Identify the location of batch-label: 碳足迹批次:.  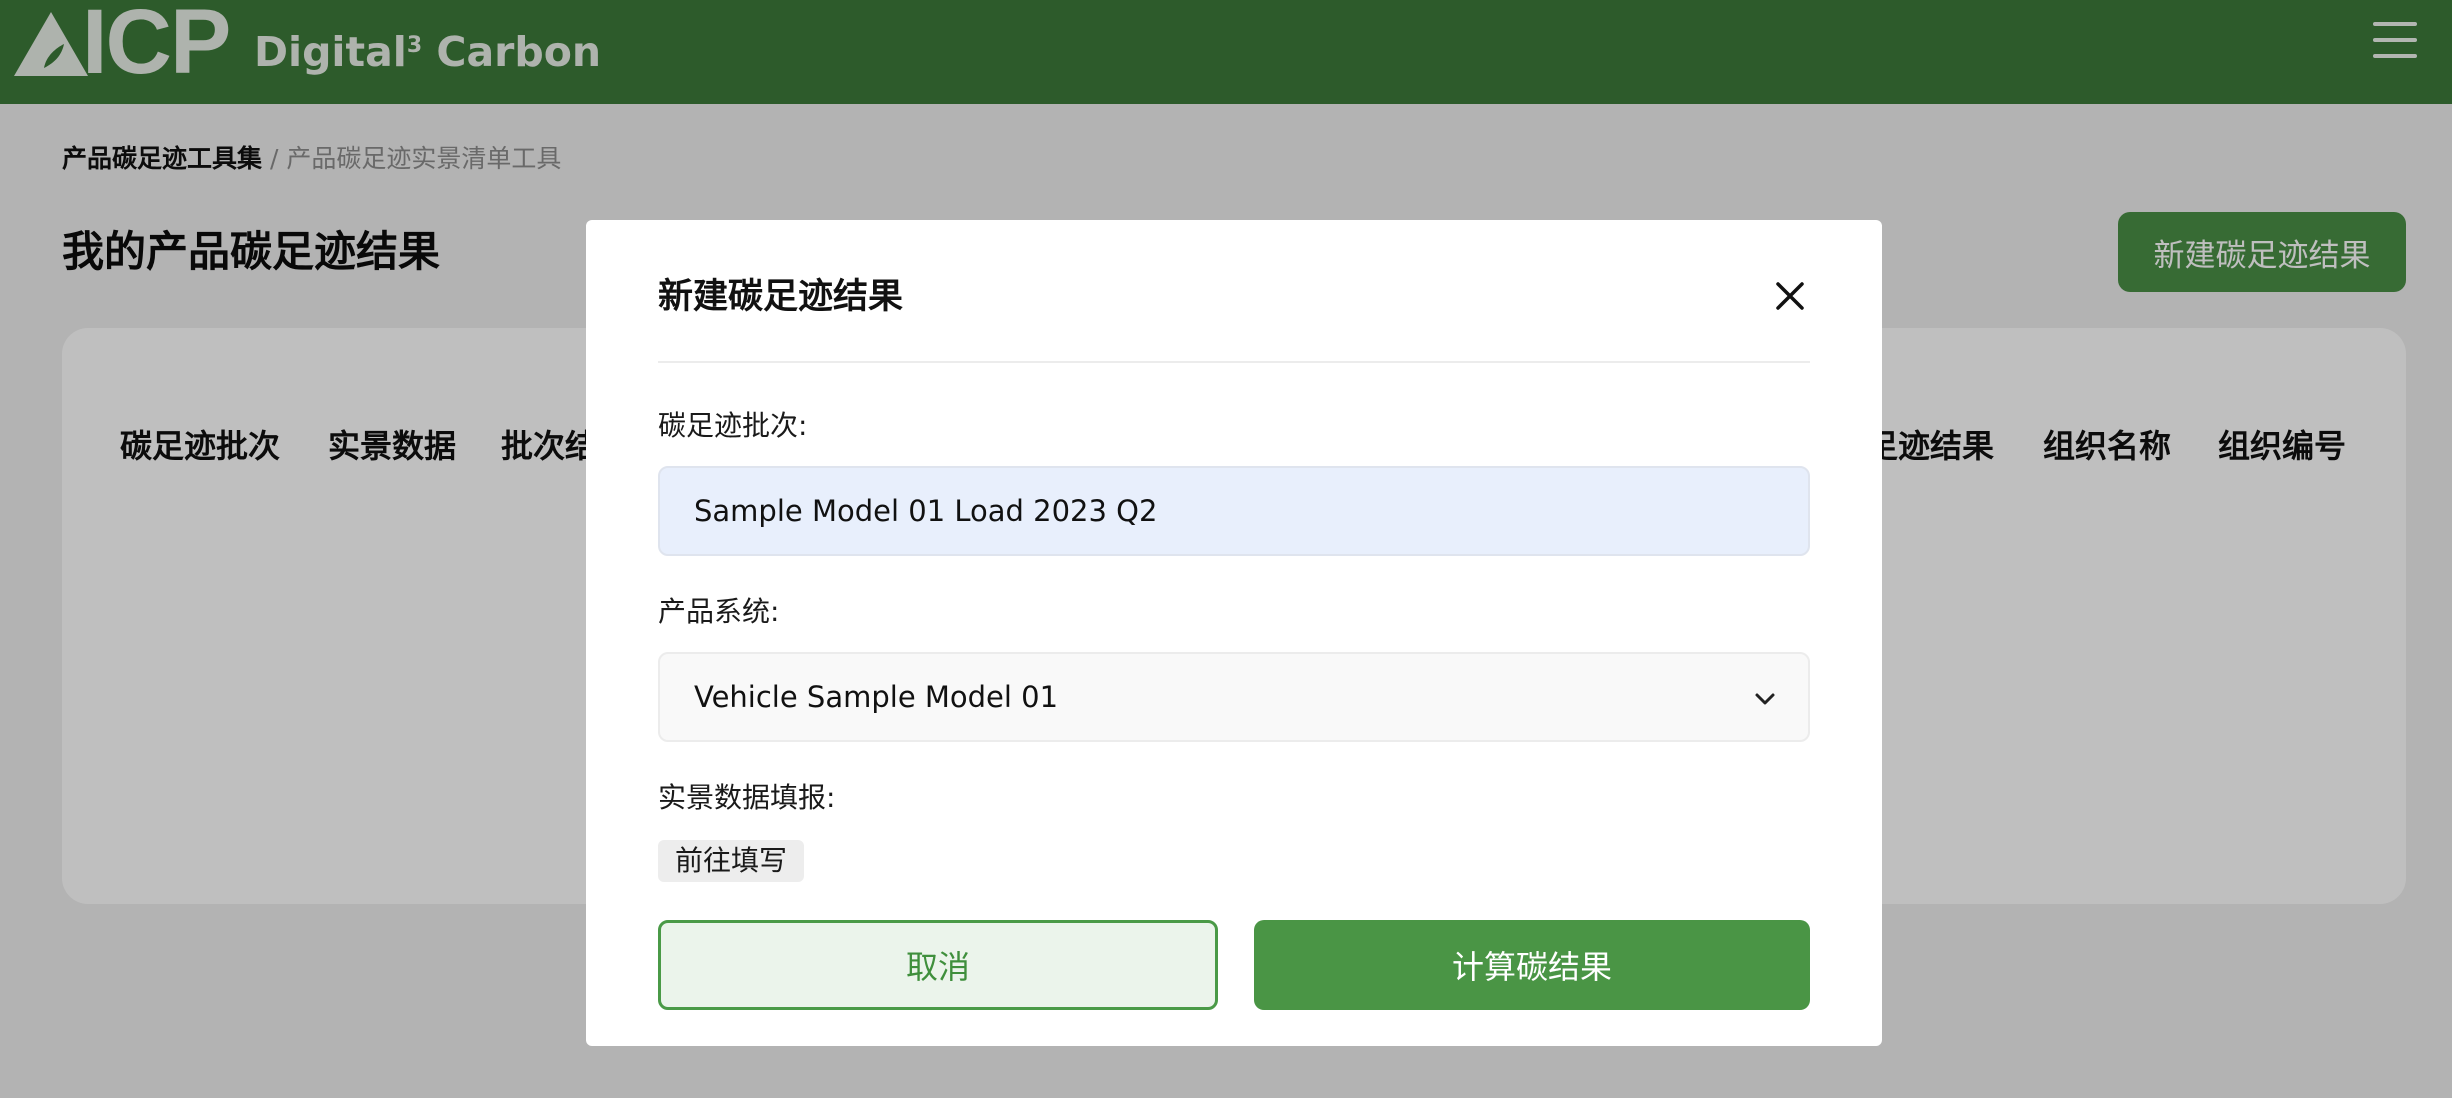
(733, 425).